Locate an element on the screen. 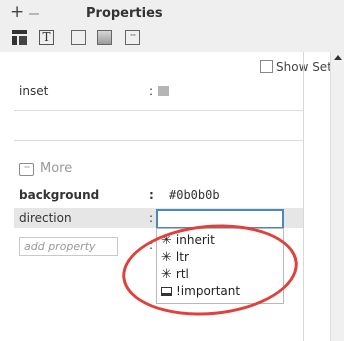  column-divider is located at coordinates (303, 196).